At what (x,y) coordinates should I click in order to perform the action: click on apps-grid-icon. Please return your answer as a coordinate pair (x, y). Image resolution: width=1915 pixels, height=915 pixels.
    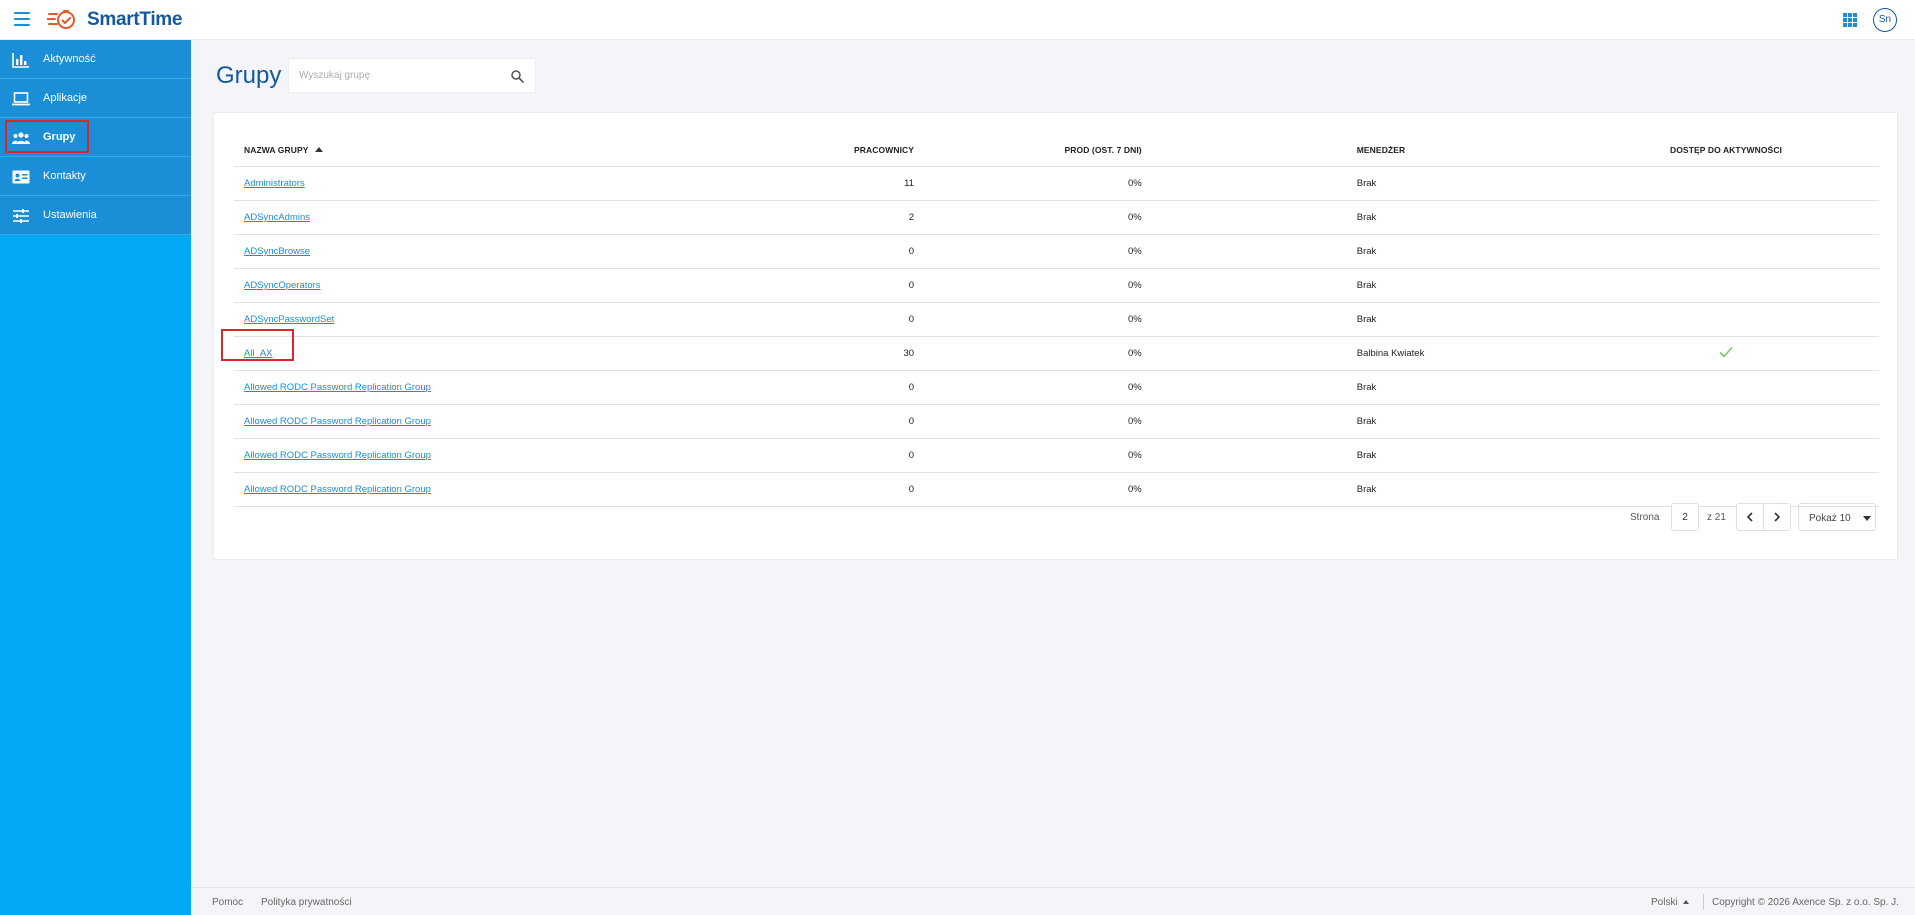
    Looking at the image, I should click on (1850, 20).